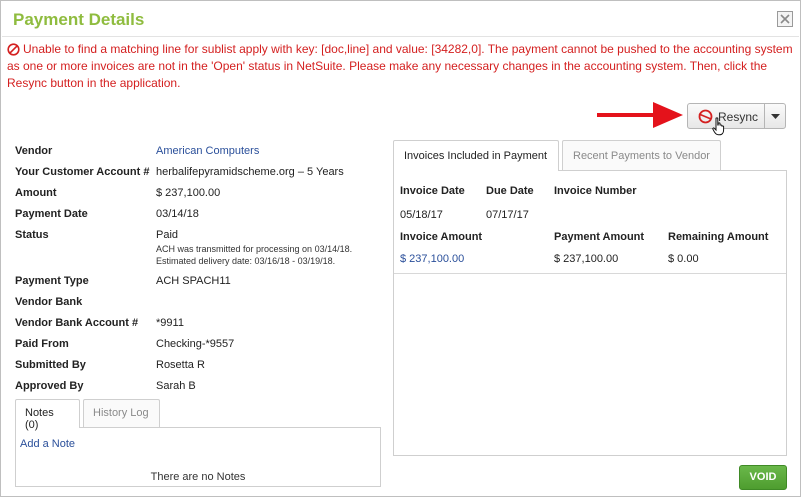 Image resolution: width=801 pixels, height=497 pixels. What do you see at coordinates (200, 303) in the screenshot?
I see `detail-row-vendor-bank: Vendor Bank` at bounding box center [200, 303].